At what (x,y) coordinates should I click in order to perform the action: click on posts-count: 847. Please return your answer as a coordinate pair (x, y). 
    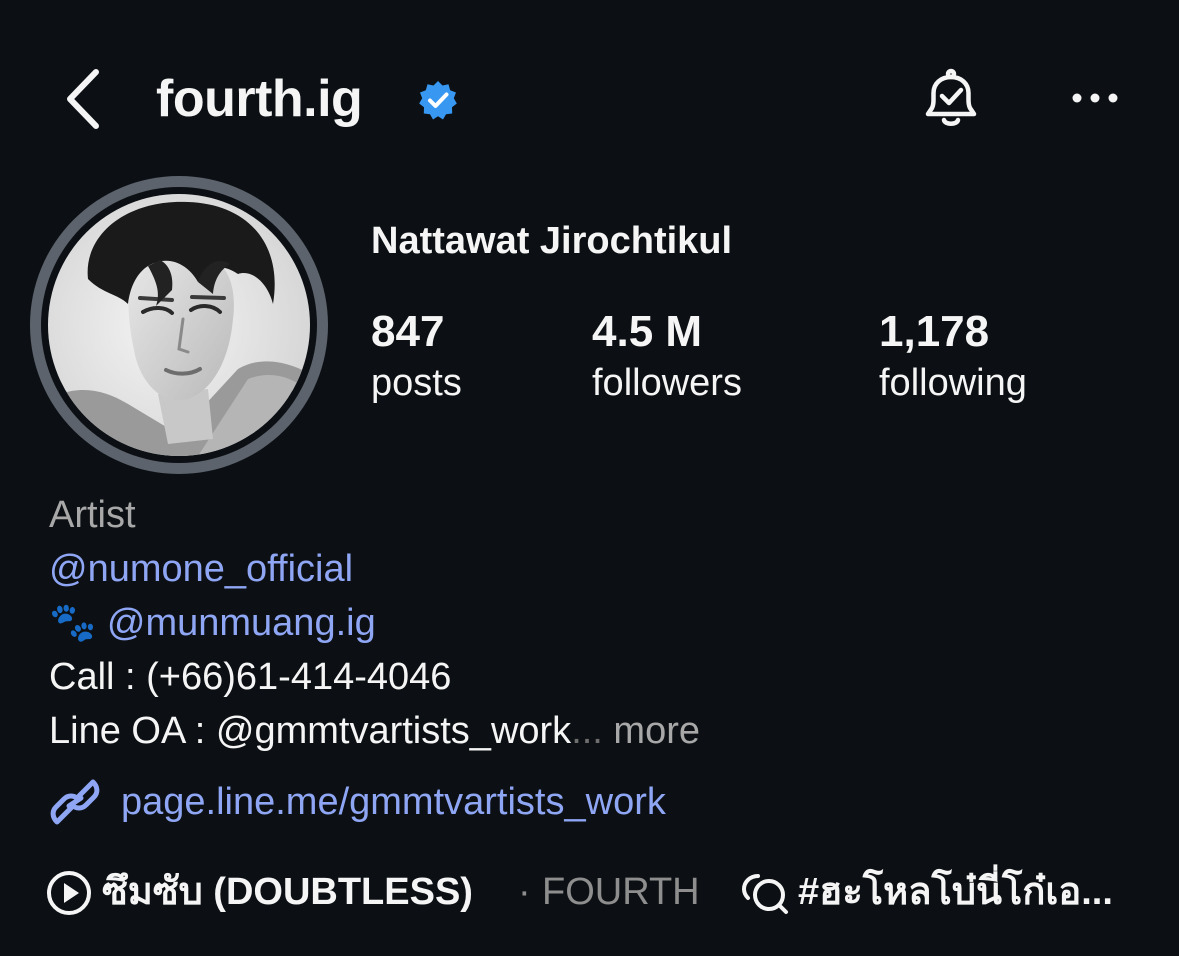
    Looking at the image, I should click on (408, 331).